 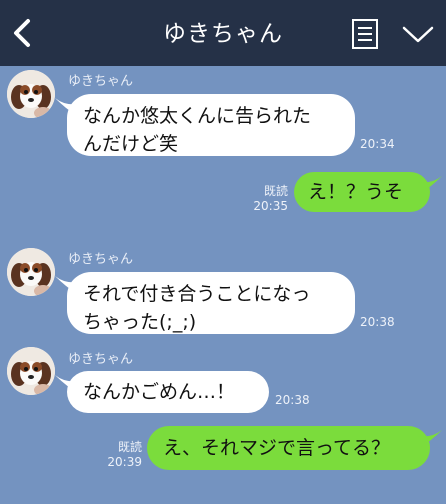 I want to click on memo-button, so click(x=365, y=34).